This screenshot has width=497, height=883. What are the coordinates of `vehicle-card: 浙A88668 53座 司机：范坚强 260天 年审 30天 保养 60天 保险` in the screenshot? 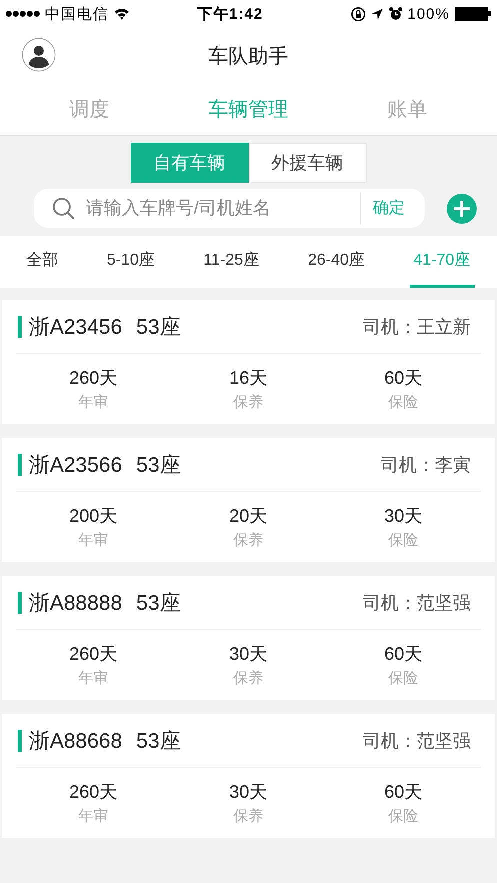 It's located at (248, 776).